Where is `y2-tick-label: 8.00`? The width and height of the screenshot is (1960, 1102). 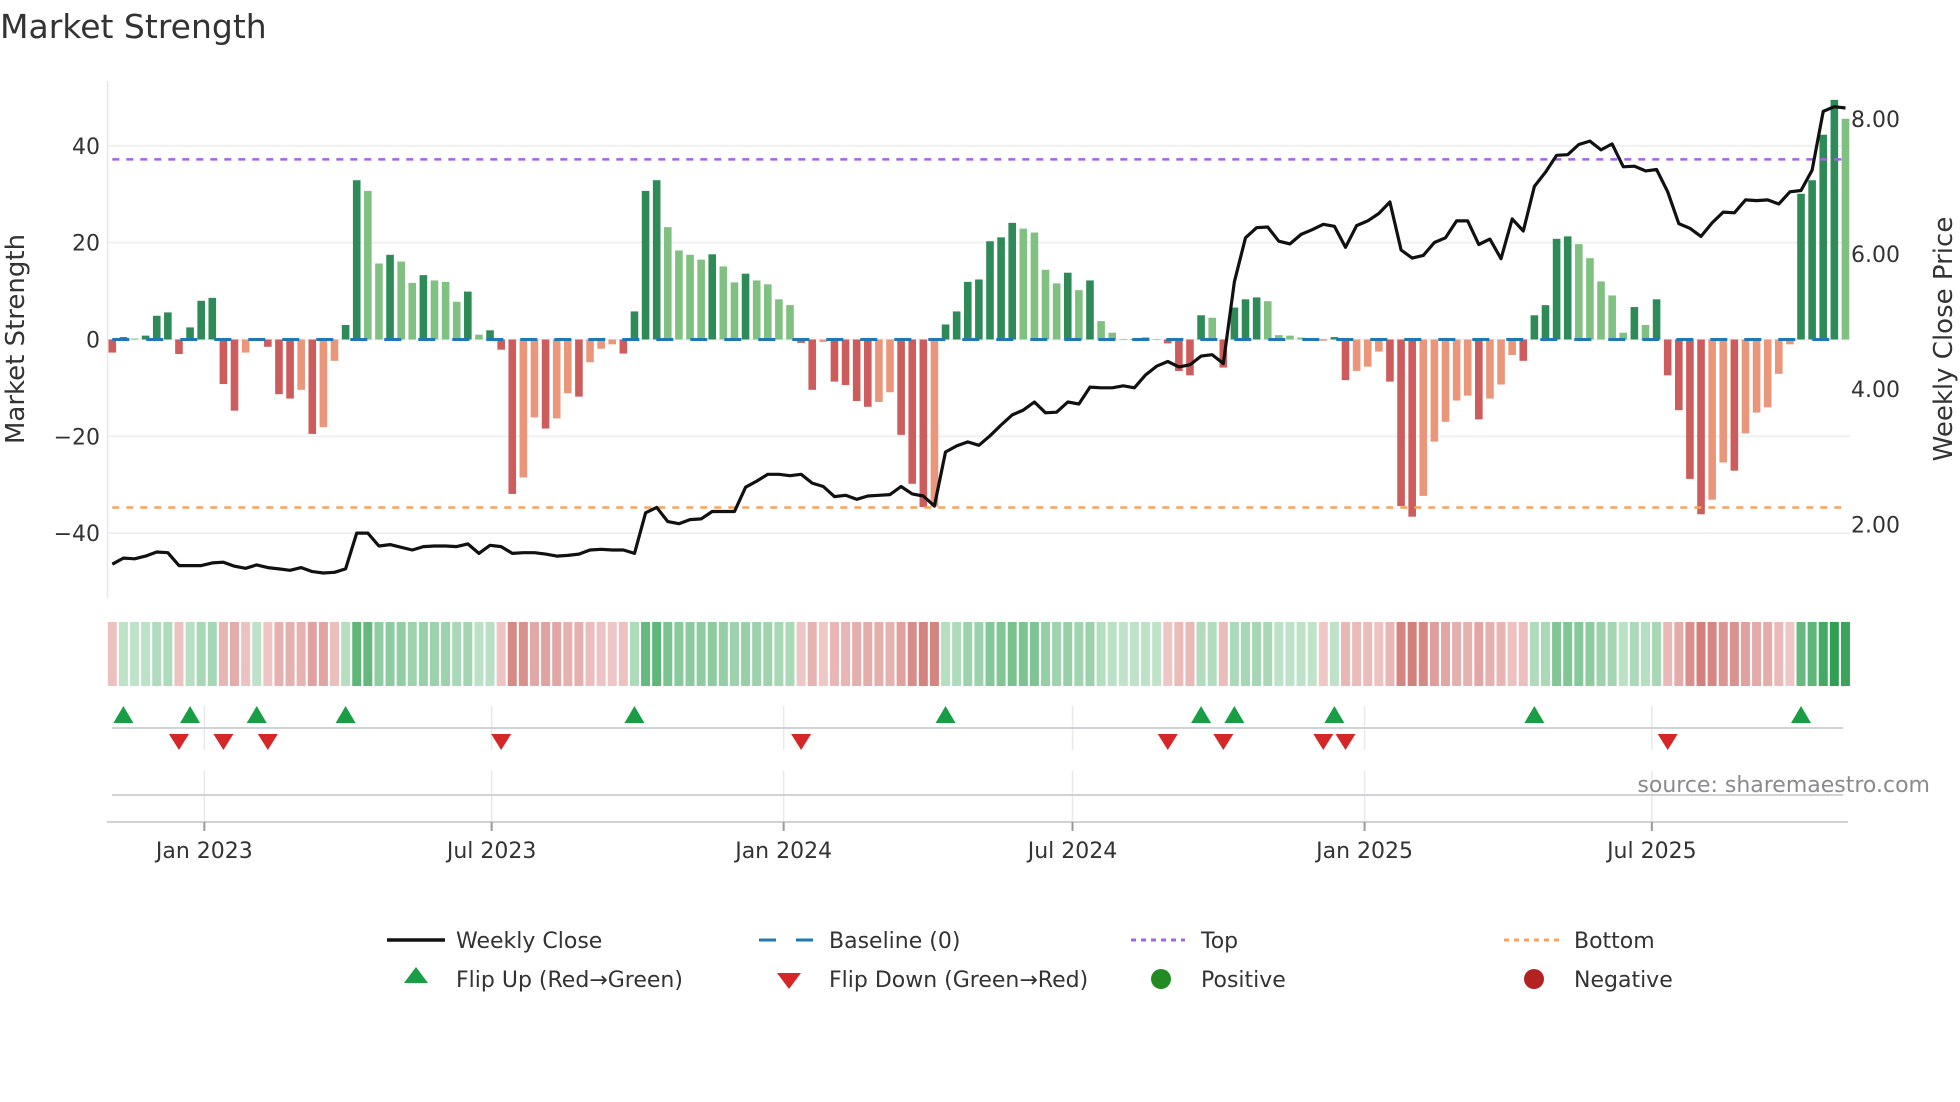 y2-tick-label: 8.00 is located at coordinates (1875, 120).